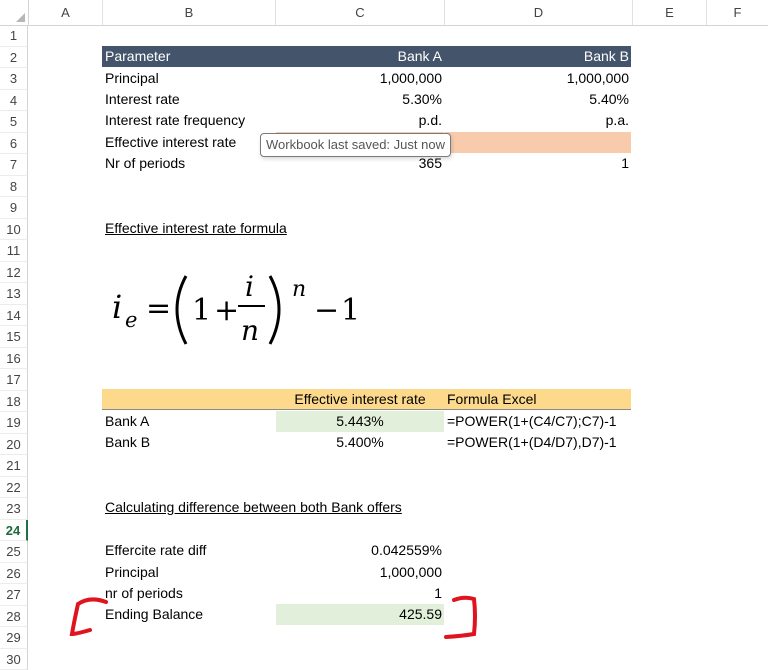 The image size is (768, 670). Describe the element at coordinates (175, 120) in the screenshot. I see `param-label-frequency: Interest rate frequency` at that location.